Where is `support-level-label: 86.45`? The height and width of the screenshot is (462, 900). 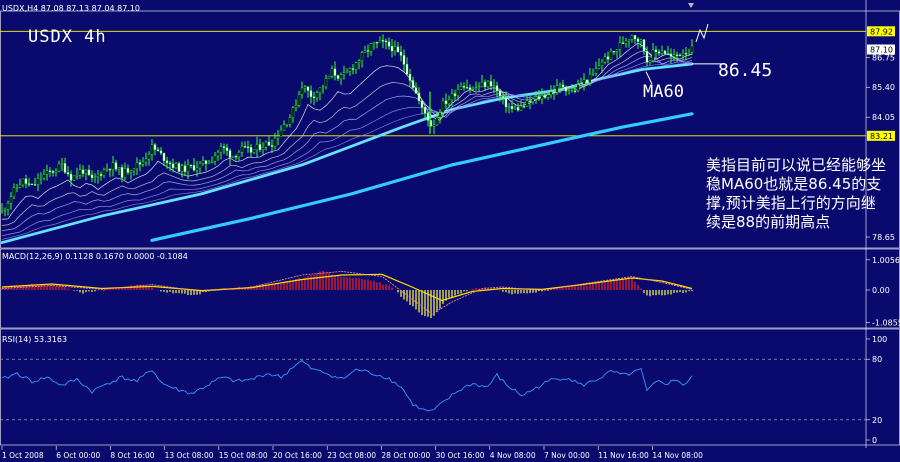
support-level-label: 86.45 is located at coordinates (745, 70).